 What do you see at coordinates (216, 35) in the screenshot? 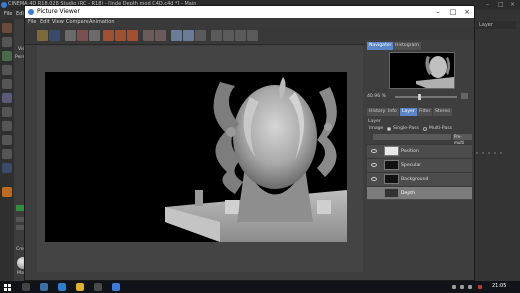
I see `color-channel-icon` at bounding box center [216, 35].